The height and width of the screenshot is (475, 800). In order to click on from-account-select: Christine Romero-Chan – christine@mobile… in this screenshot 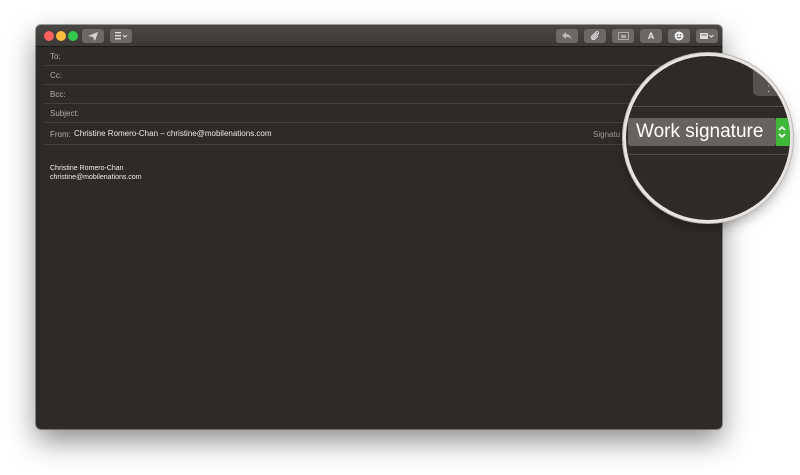, I will do `click(173, 133)`.